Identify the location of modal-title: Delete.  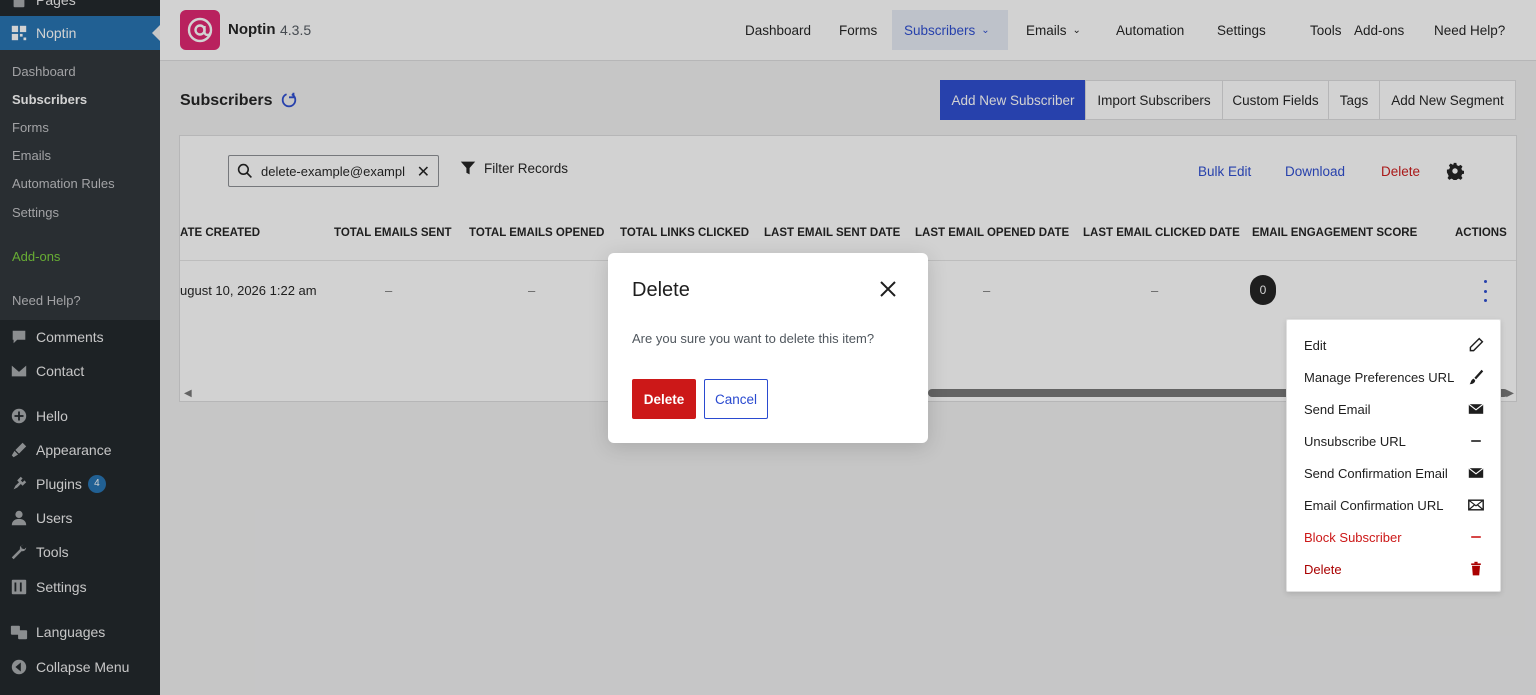
(661, 290).